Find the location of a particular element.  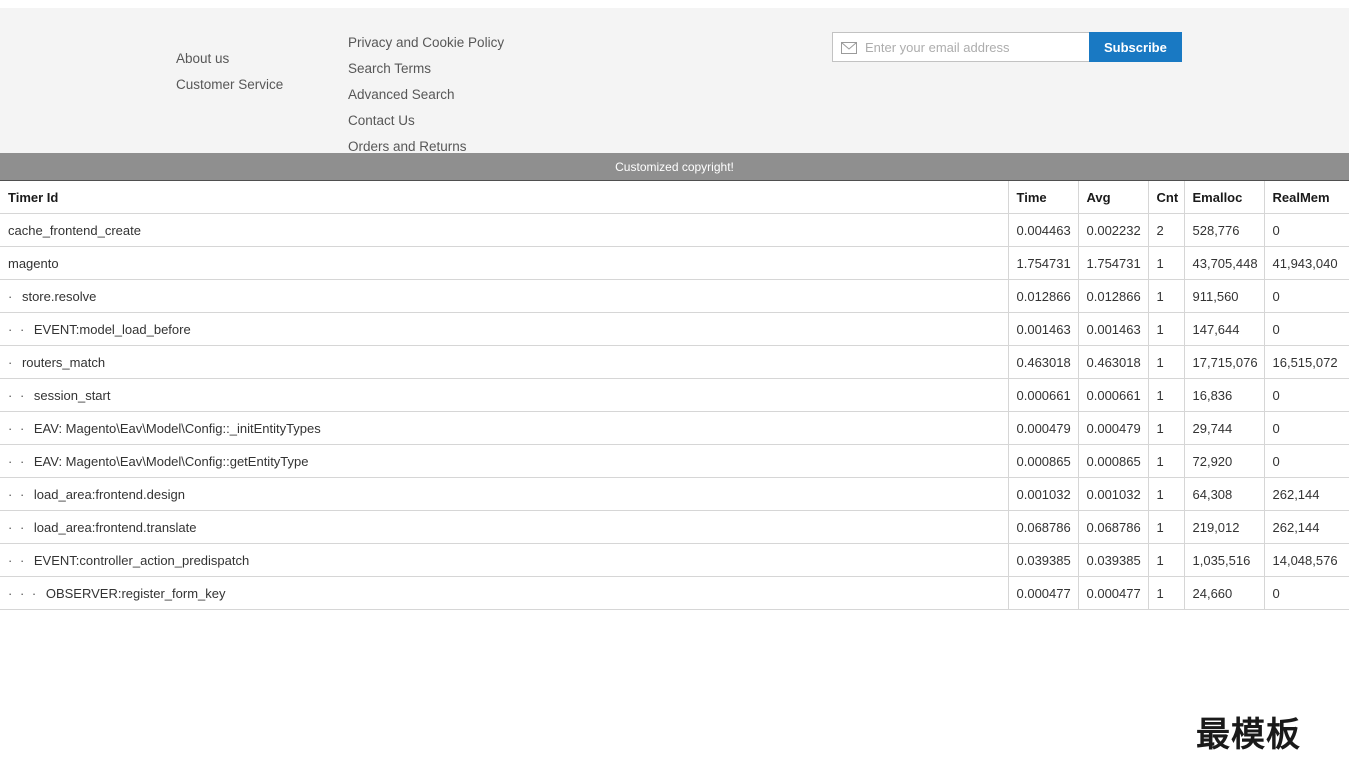

cell-time: 1.754731 is located at coordinates (1043, 263).